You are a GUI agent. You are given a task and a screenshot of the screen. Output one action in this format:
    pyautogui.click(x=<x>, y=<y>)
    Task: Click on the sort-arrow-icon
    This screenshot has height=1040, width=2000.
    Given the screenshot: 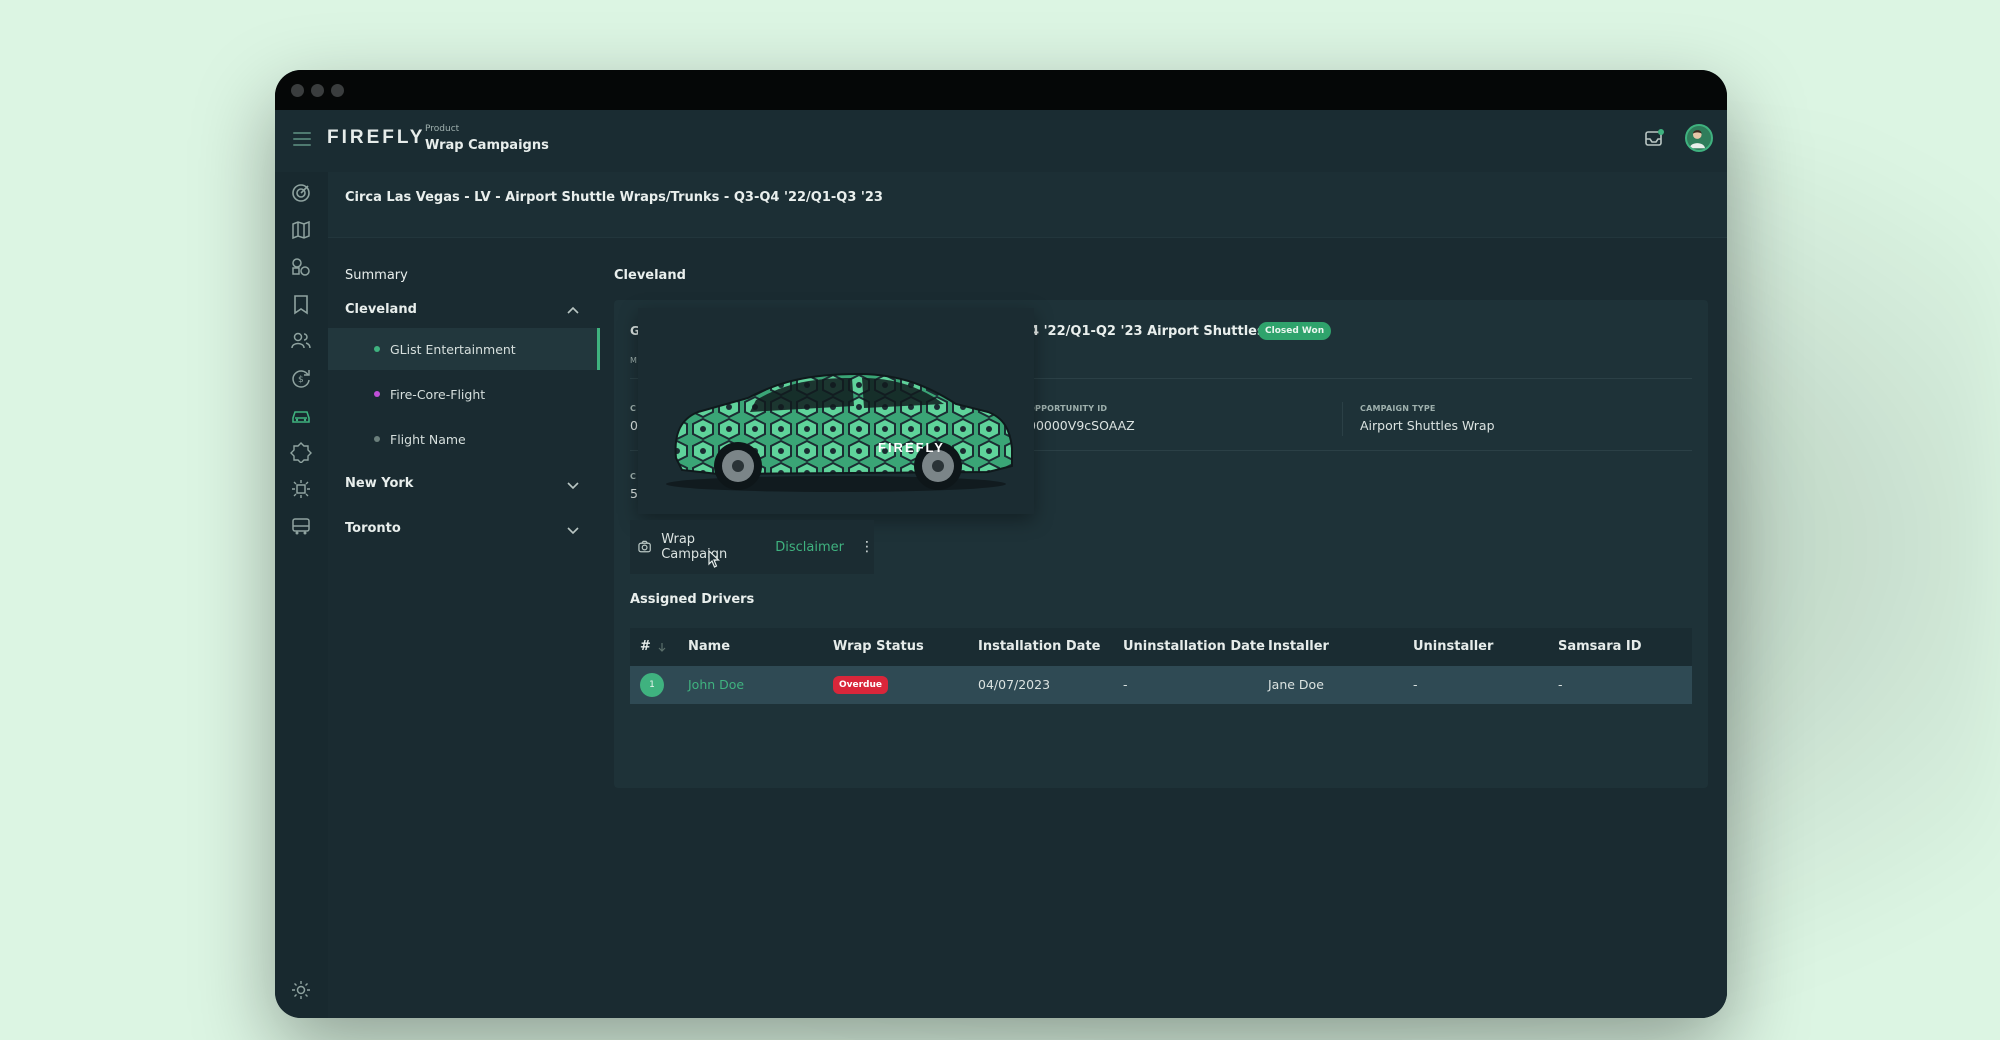 What is the action you would take?
    pyautogui.click(x=662, y=647)
    